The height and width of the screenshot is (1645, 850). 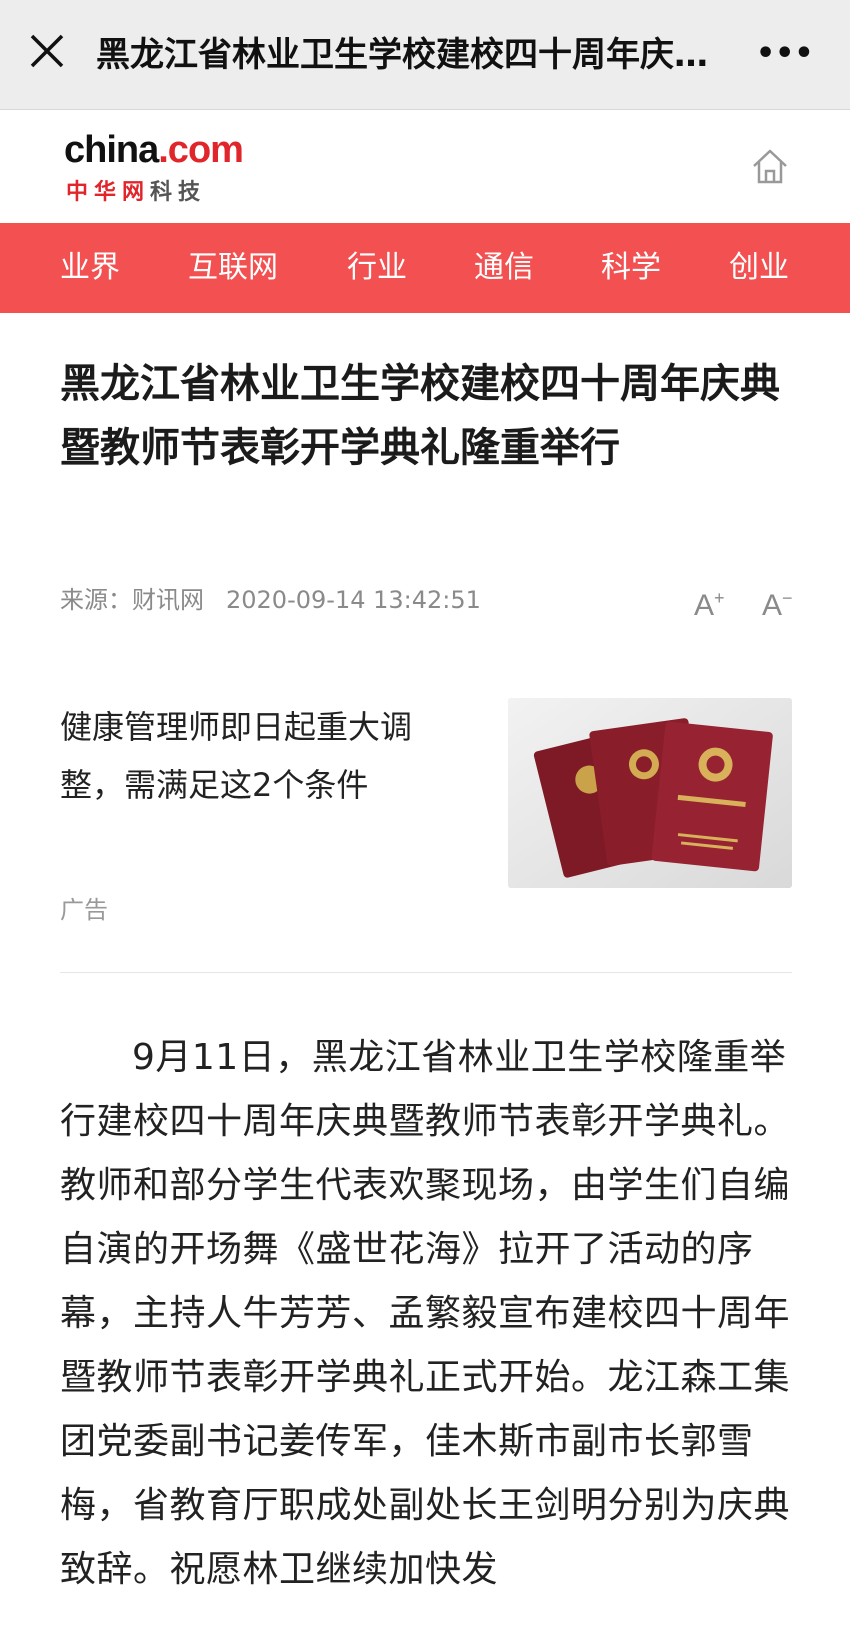 What do you see at coordinates (201, 150) in the screenshot?
I see `logo-text-com: .com` at bounding box center [201, 150].